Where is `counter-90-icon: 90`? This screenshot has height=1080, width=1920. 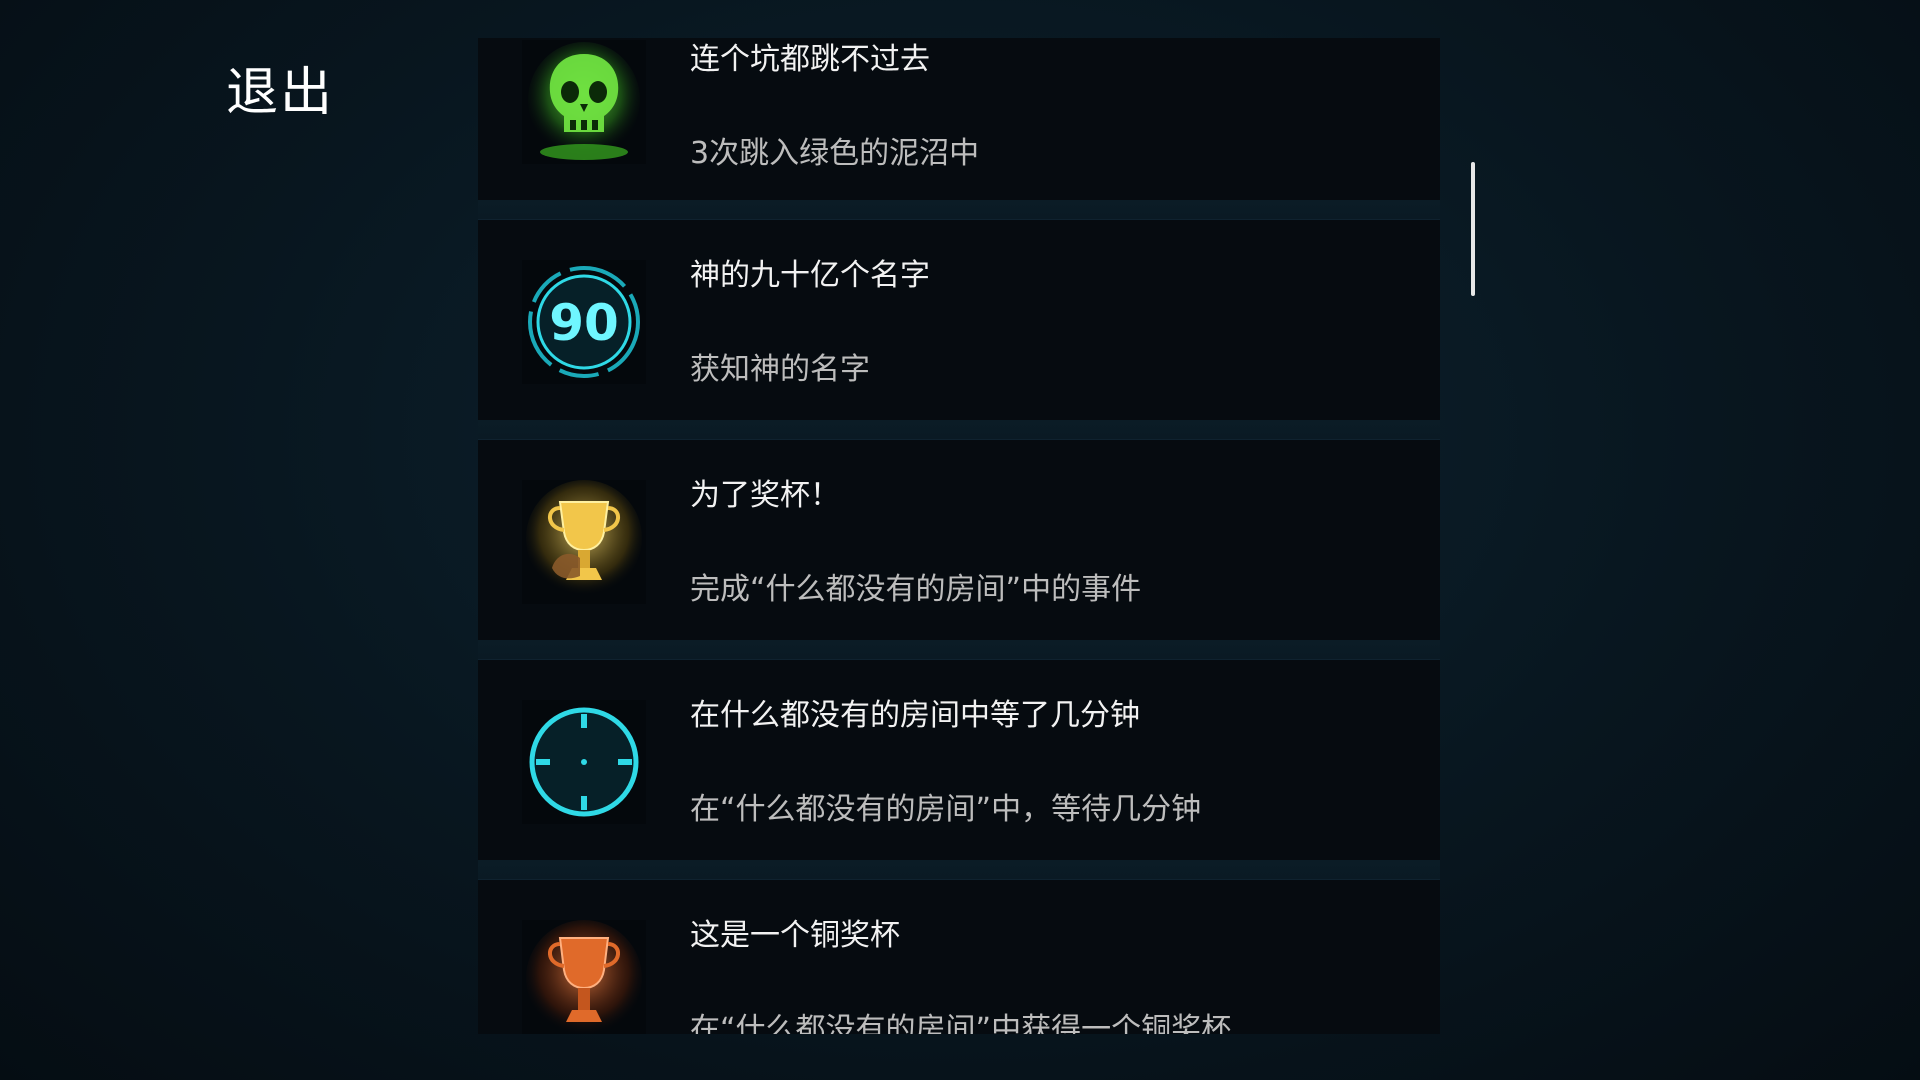 counter-90-icon: 90 is located at coordinates (584, 322).